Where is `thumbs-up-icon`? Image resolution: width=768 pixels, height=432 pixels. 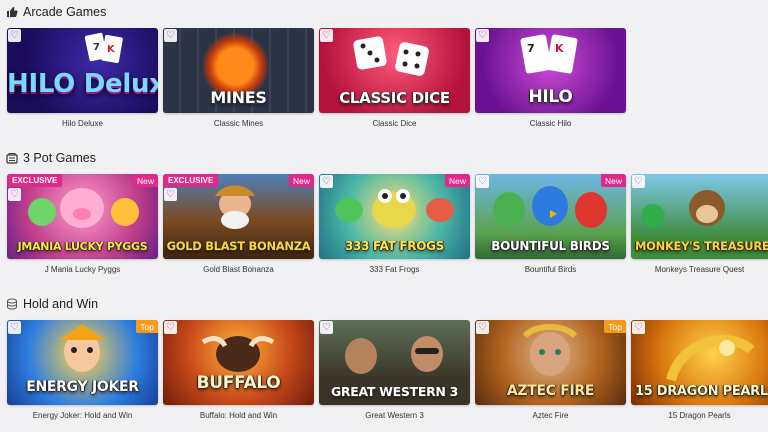
thumbs-up-icon is located at coordinates (12, 12).